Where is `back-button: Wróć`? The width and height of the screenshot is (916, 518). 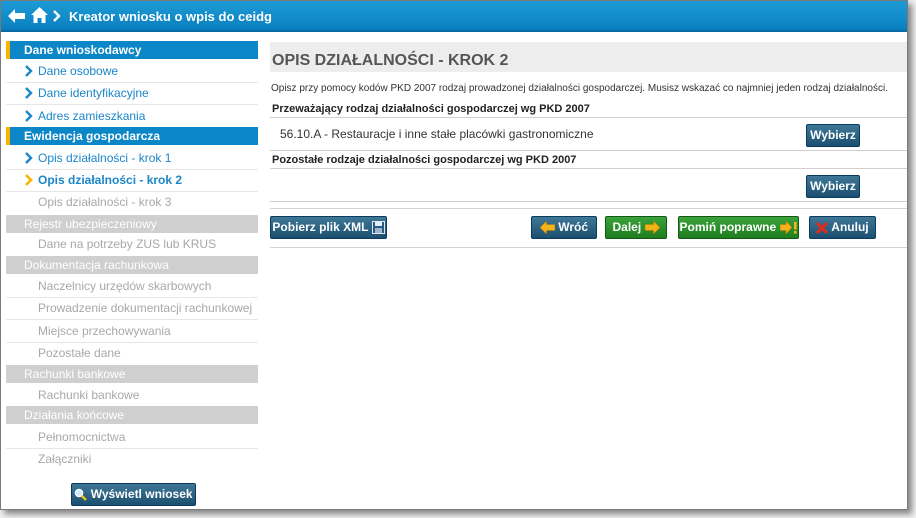
back-button: Wróć is located at coordinates (564, 227).